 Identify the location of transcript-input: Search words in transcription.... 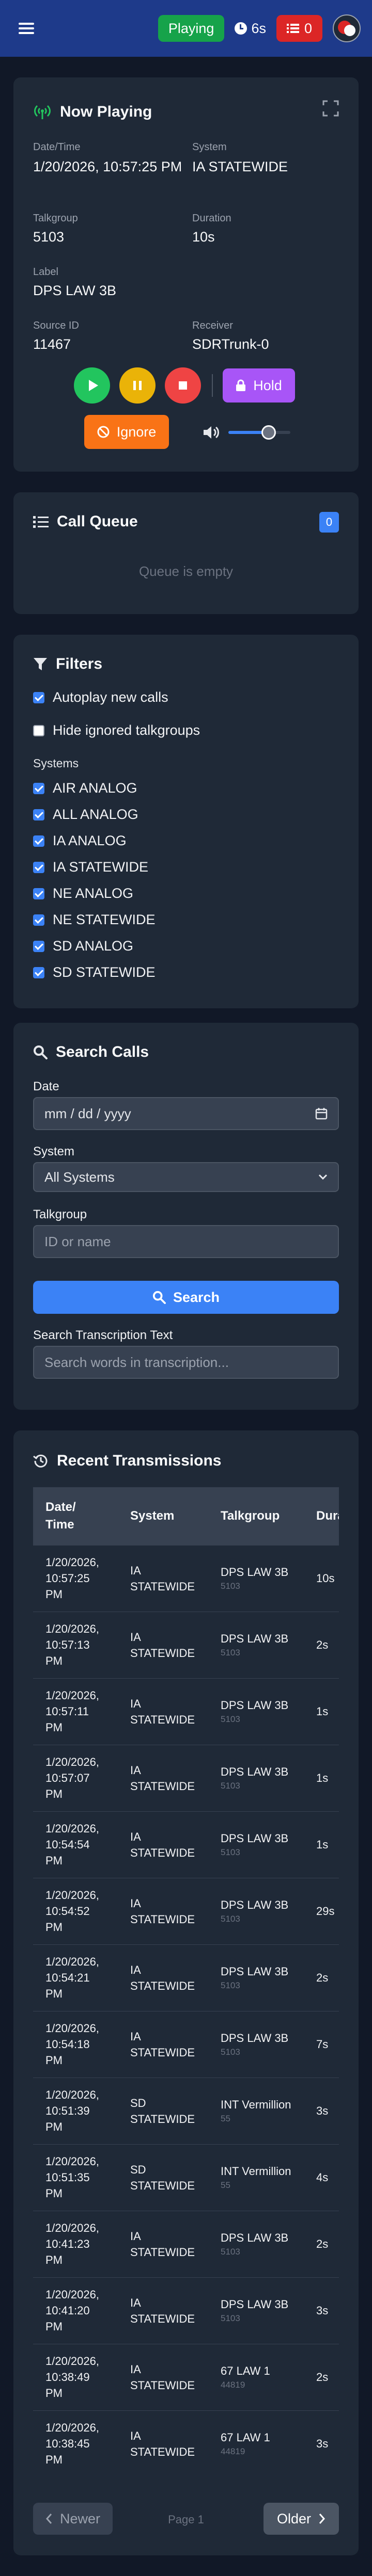
(186, 1363).